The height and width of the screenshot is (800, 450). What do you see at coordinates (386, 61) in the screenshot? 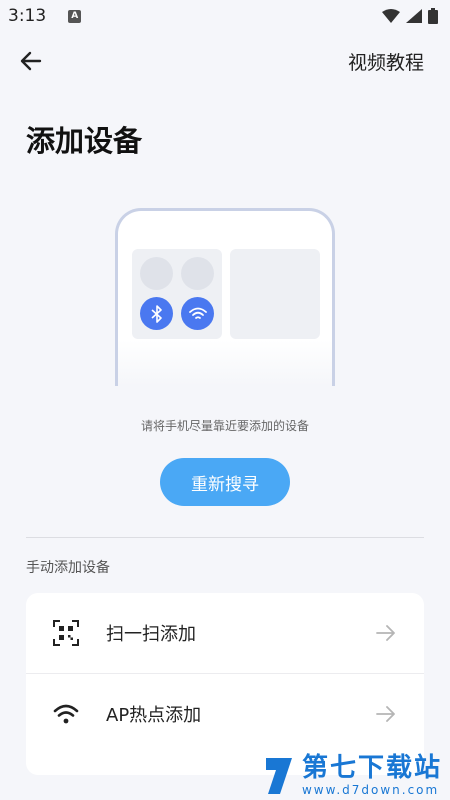
I see `video-tutorial-link: 视频教程` at bounding box center [386, 61].